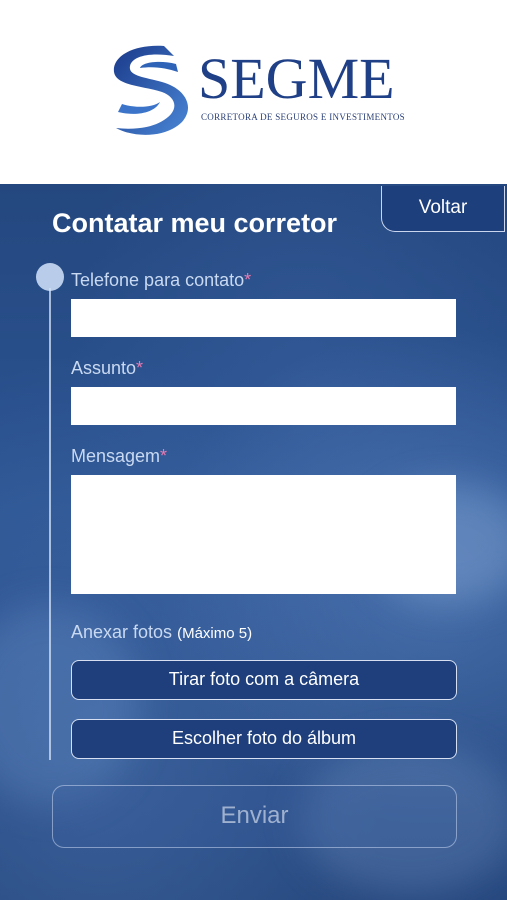  I want to click on choose-album-photo-button: Escolher foto do álbum, so click(264, 739).